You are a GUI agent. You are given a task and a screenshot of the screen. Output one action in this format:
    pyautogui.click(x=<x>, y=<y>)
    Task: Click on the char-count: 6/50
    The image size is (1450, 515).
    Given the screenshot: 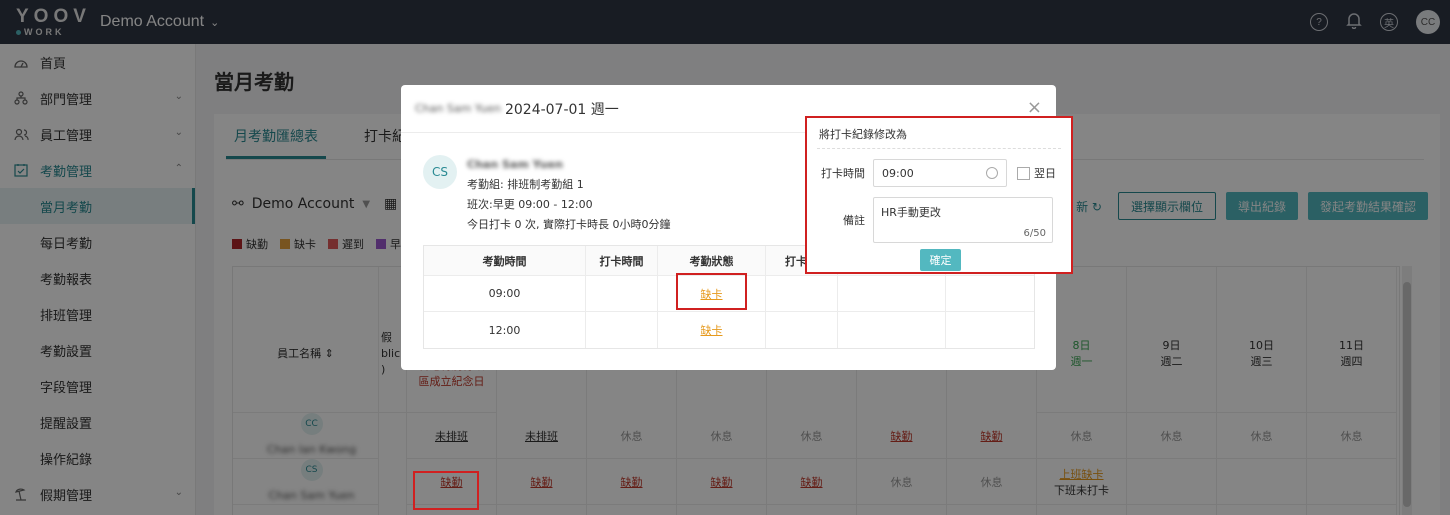 What is the action you would take?
    pyautogui.click(x=1034, y=233)
    